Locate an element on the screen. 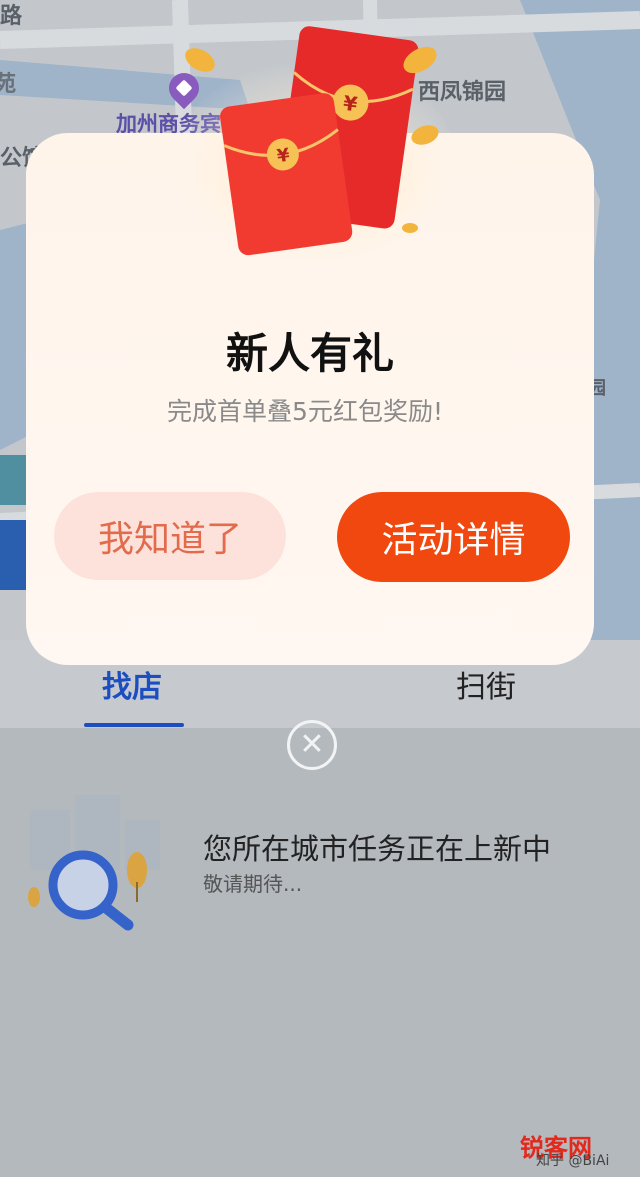  tab-active-indicator is located at coordinates (134, 725).